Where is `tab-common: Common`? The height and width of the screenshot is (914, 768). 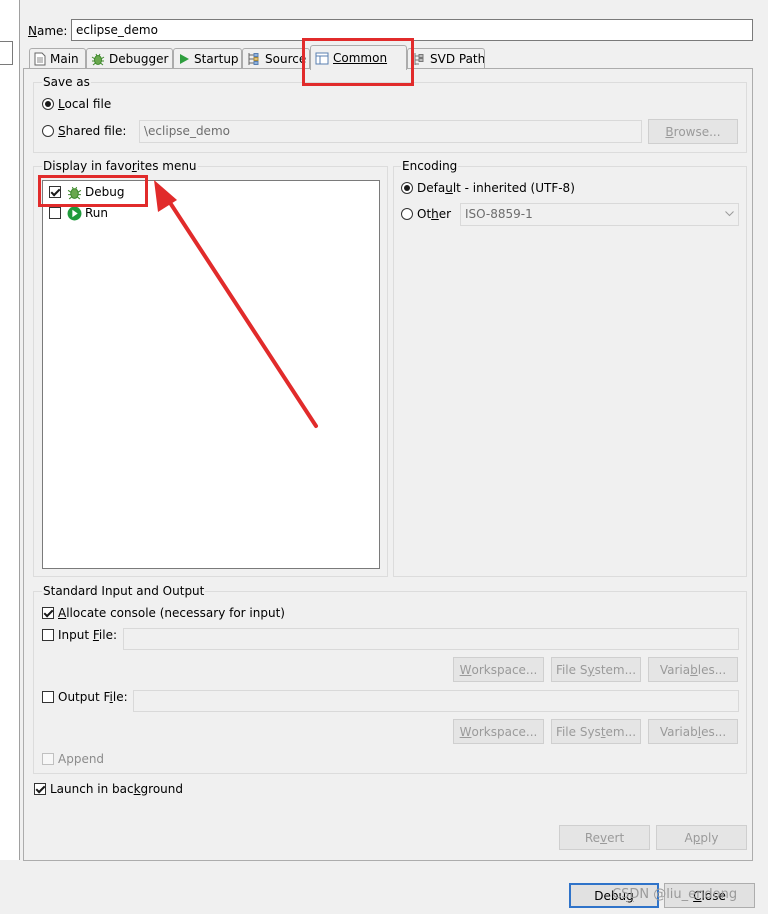
tab-common: Common is located at coordinates (358, 57).